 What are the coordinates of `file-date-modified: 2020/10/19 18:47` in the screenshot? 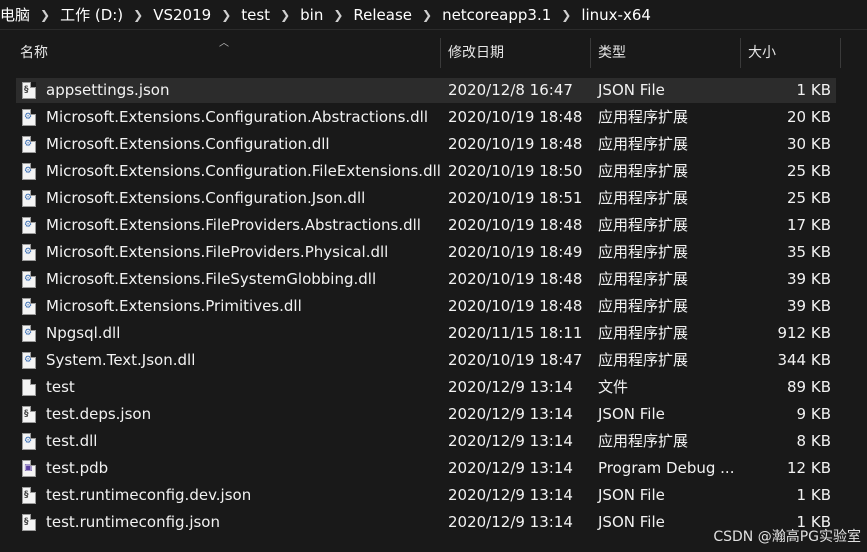 It's located at (515, 360).